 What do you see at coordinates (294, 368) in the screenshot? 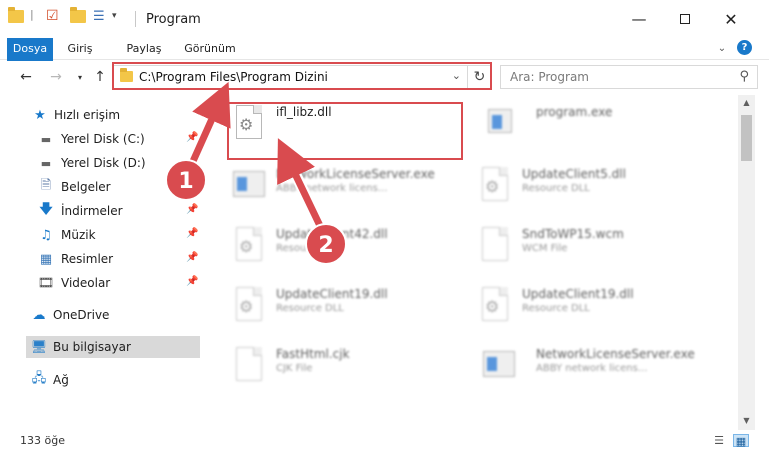
I see `file-description: CJK File` at bounding box center [294, 368].